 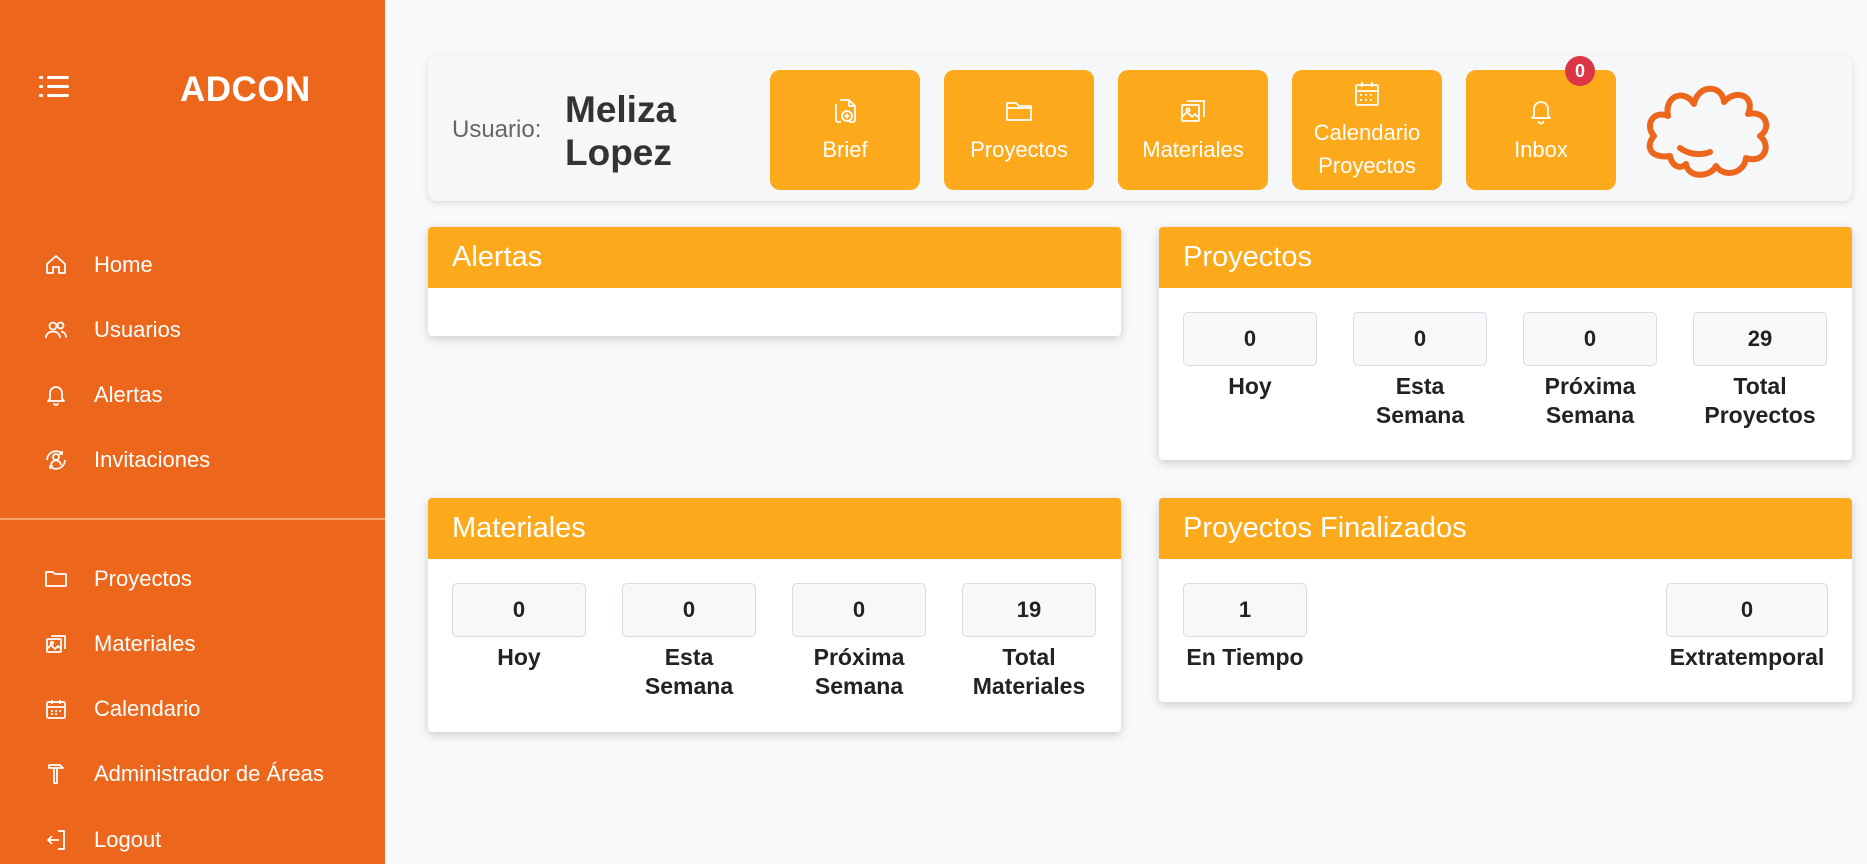 What do you see at coordinates (845, 149) in the screenshot?
I see `brief-button-label: Brief` at bounding box center [845, 149].